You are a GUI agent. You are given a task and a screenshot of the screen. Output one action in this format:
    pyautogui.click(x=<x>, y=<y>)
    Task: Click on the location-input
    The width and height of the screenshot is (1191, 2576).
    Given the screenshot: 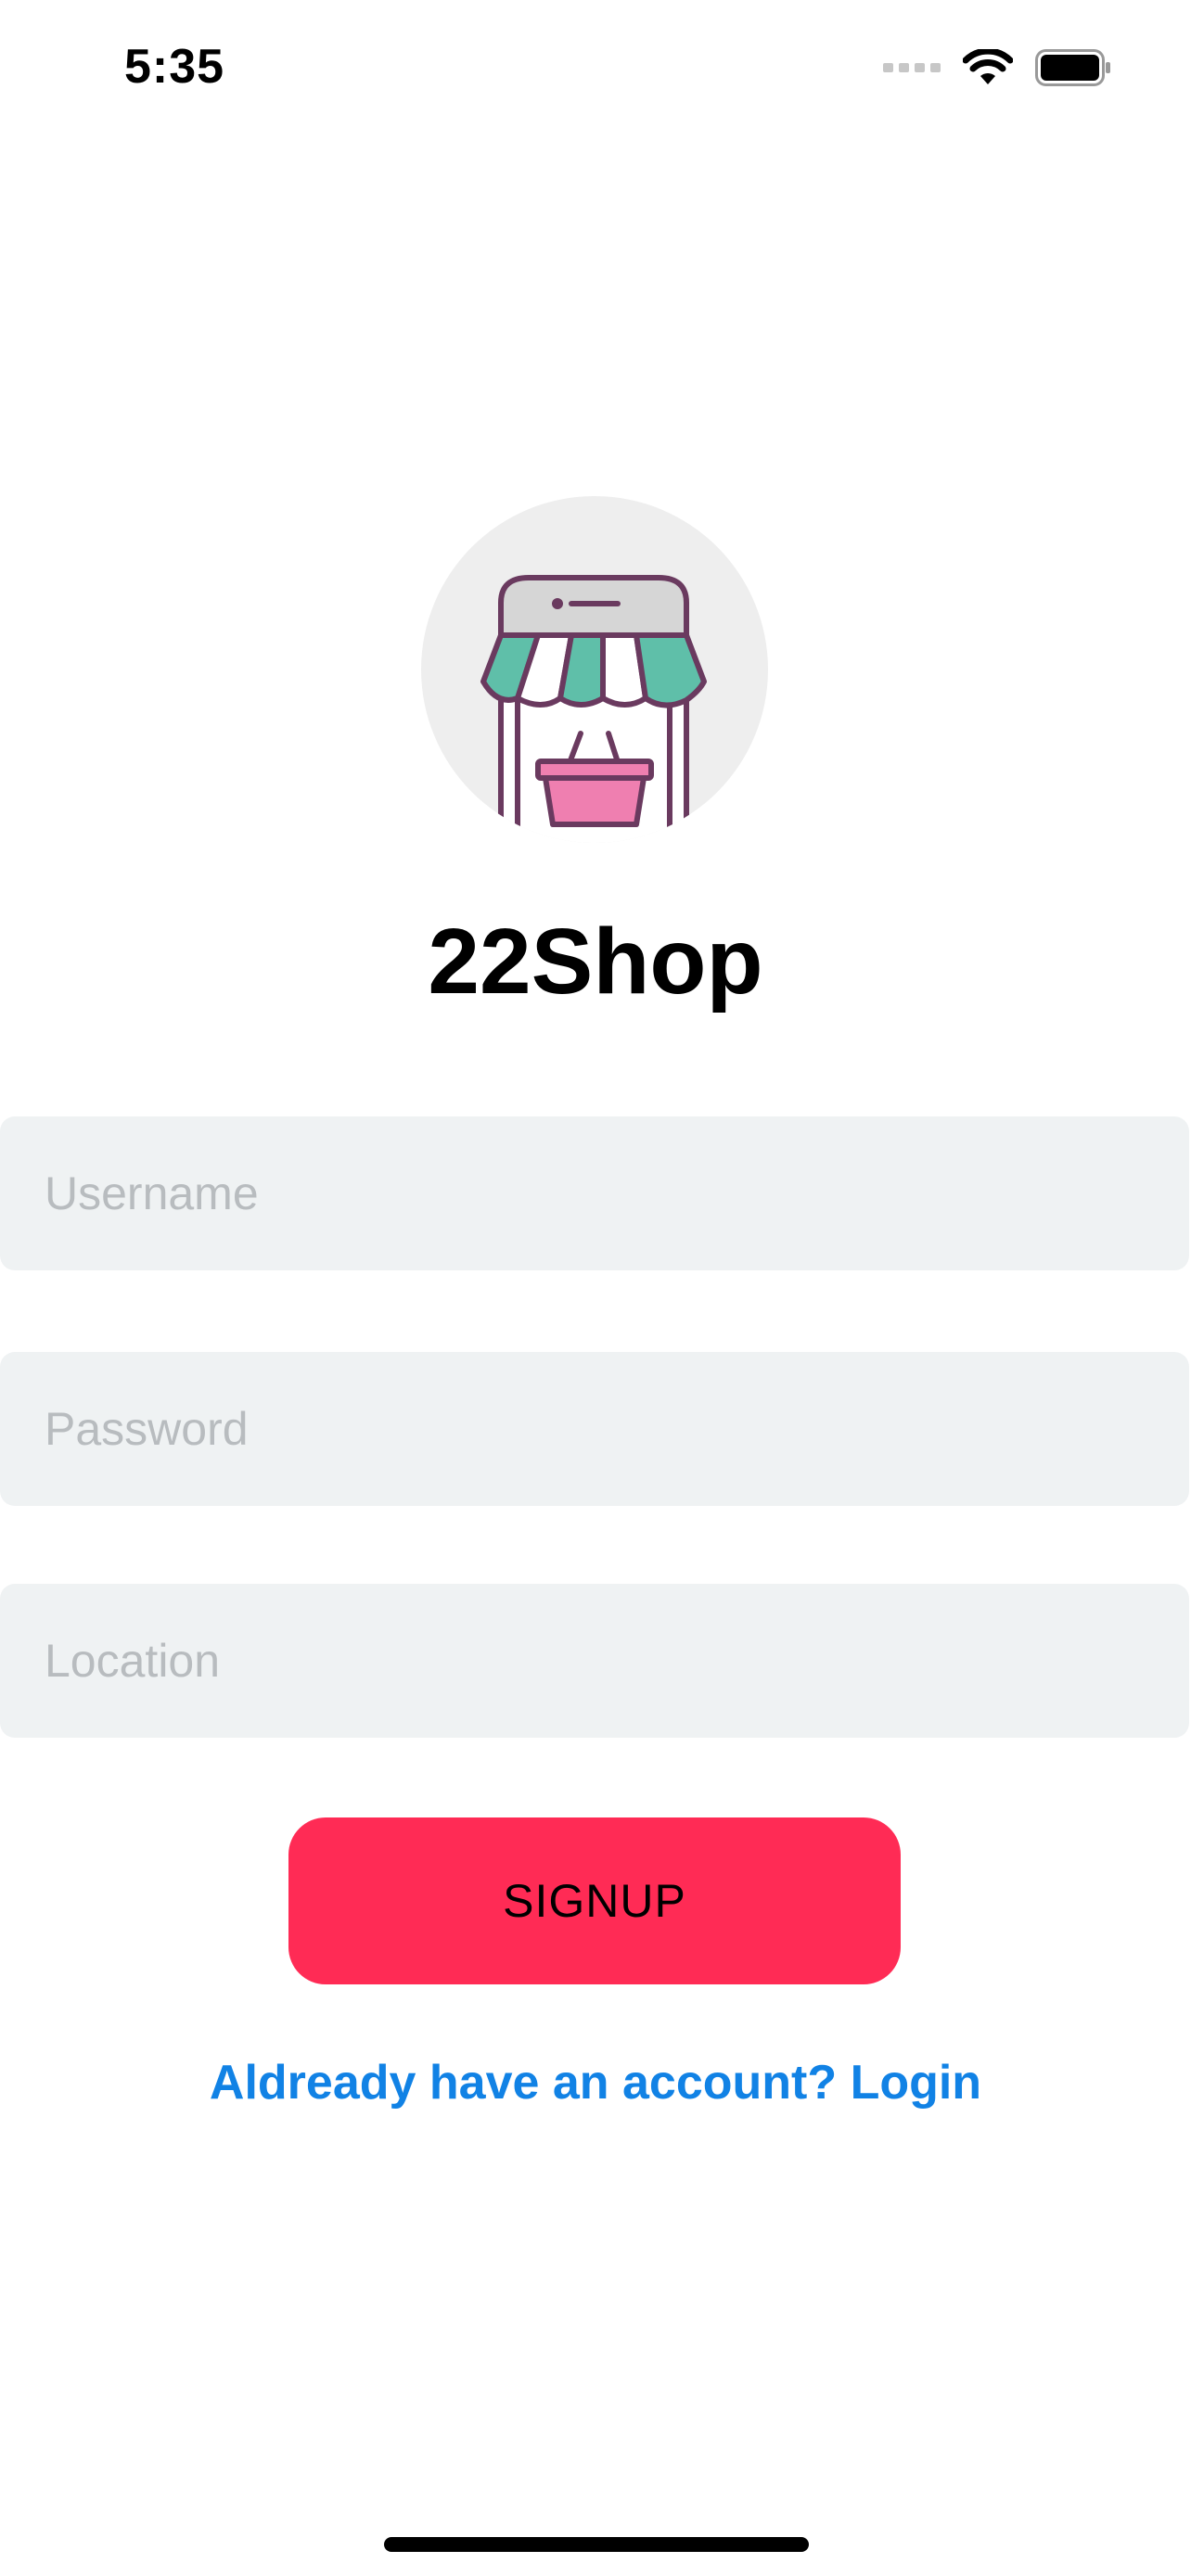 What is the action you would take?
    pyautogui.click(x=594, y=1661)
    